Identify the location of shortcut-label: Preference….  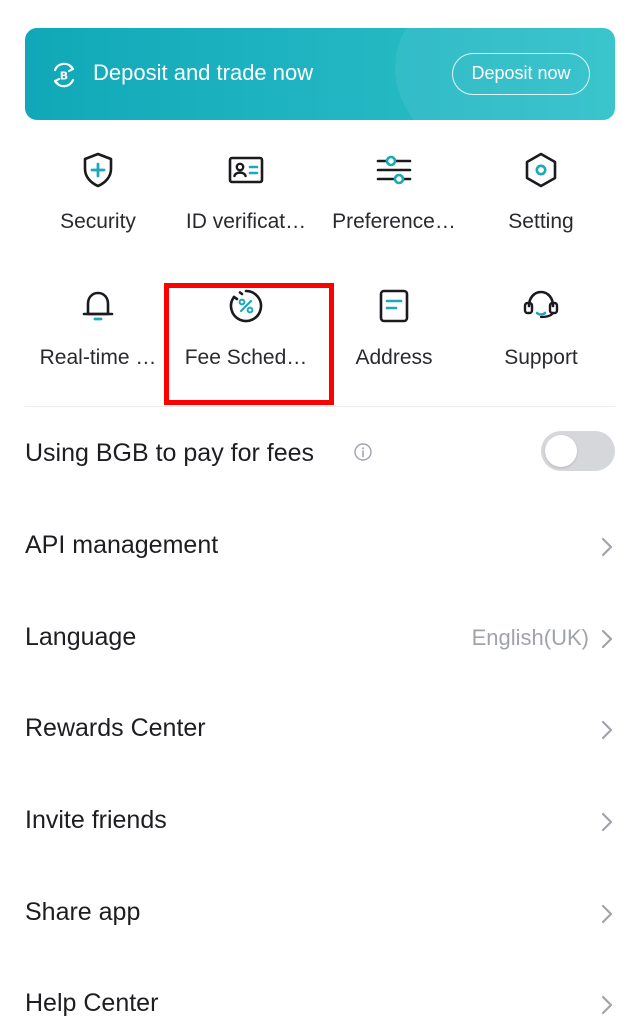
(394, 221).